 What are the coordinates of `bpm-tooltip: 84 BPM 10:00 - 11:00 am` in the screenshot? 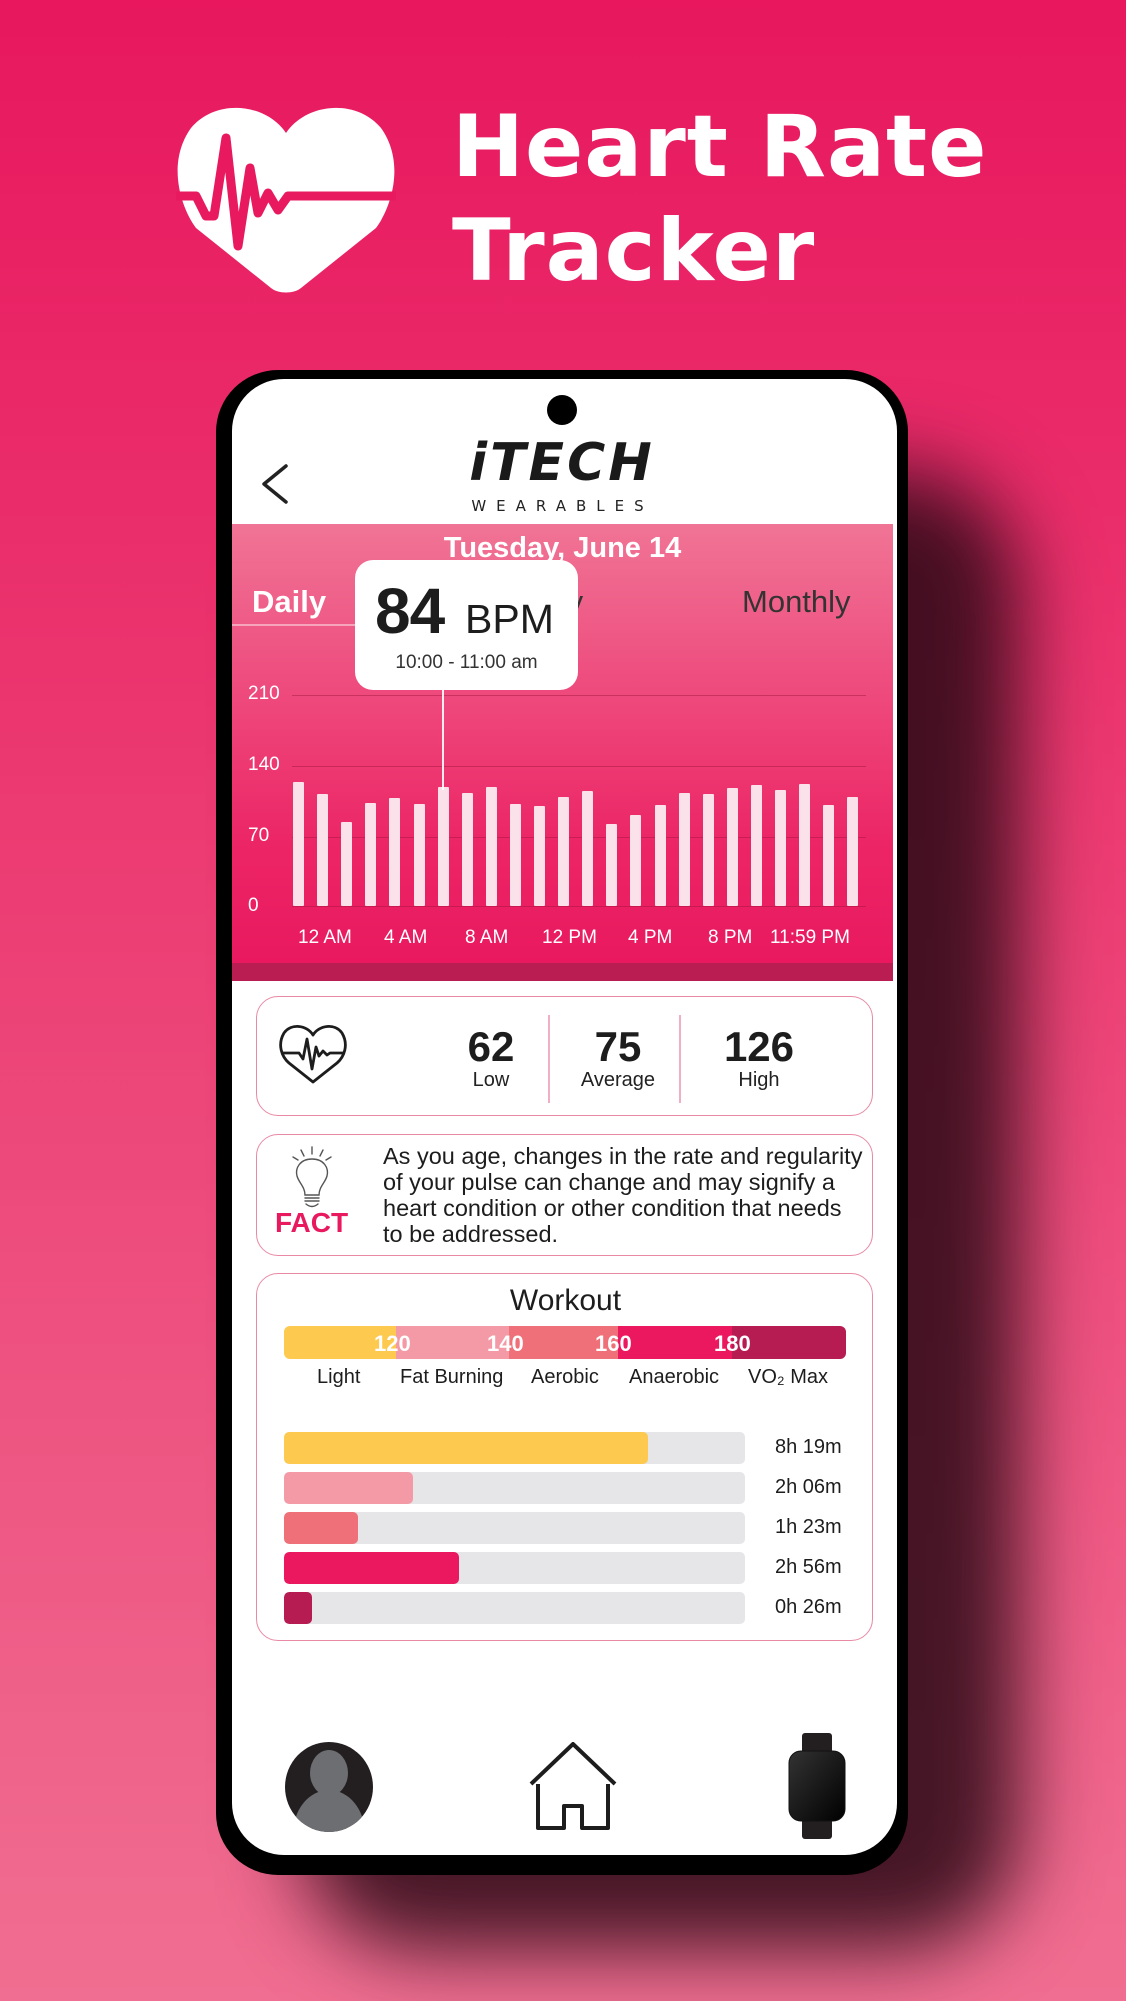 It's located at (466, 625).